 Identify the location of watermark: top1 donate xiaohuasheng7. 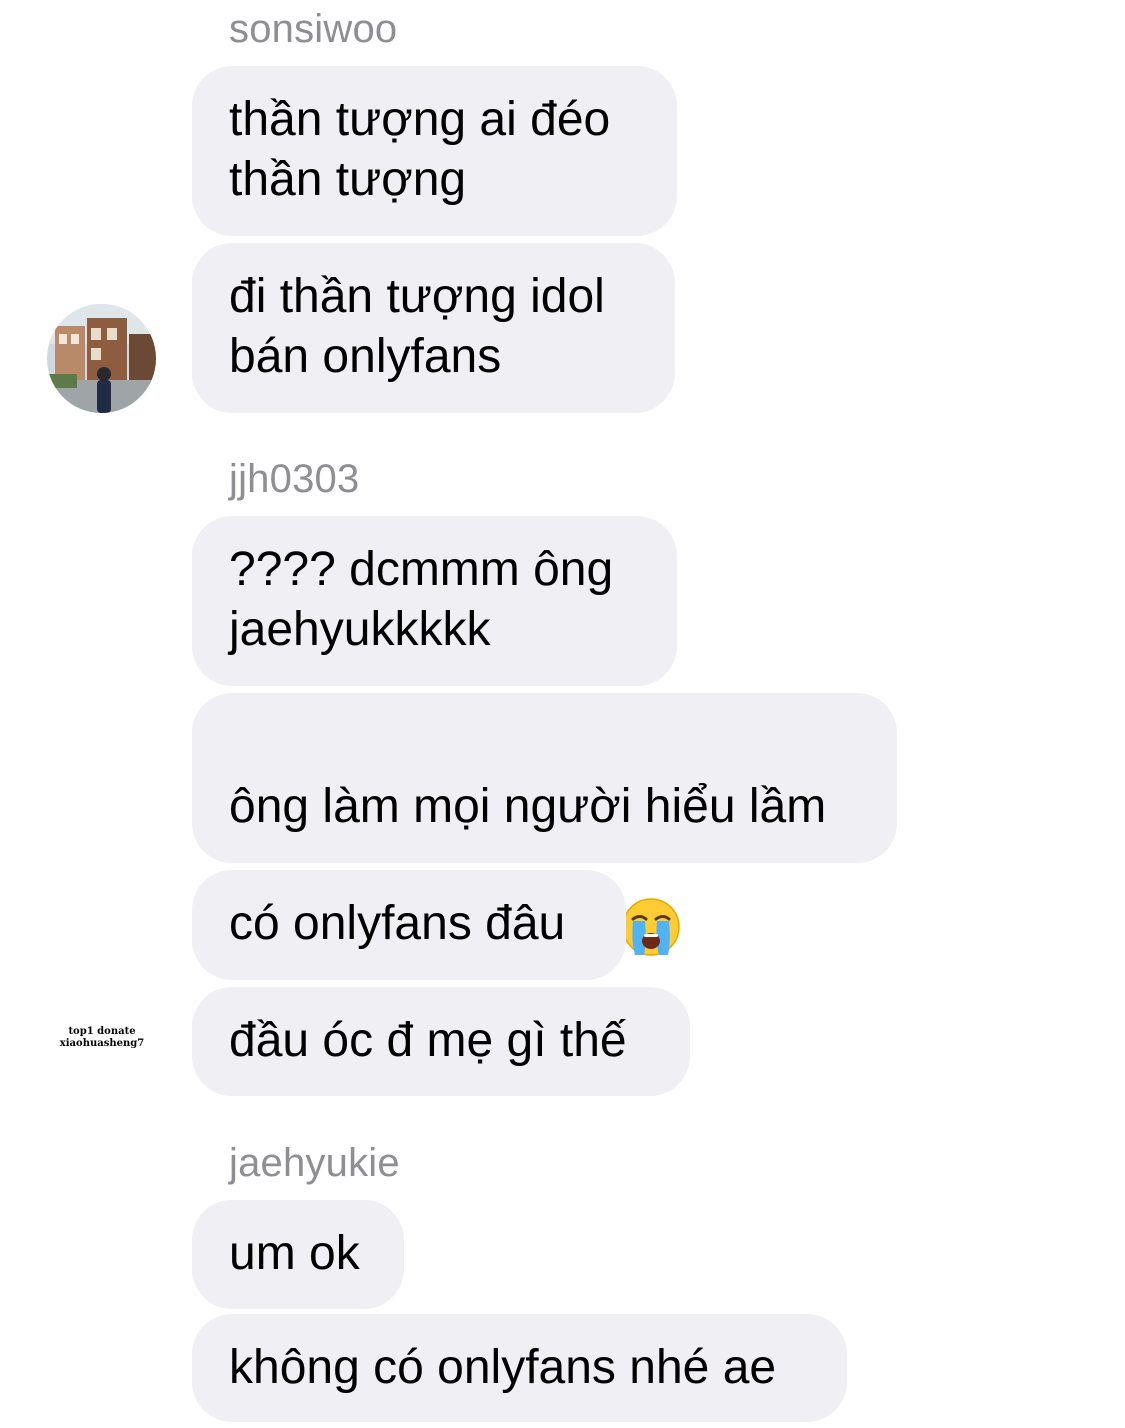
(102, 1038).